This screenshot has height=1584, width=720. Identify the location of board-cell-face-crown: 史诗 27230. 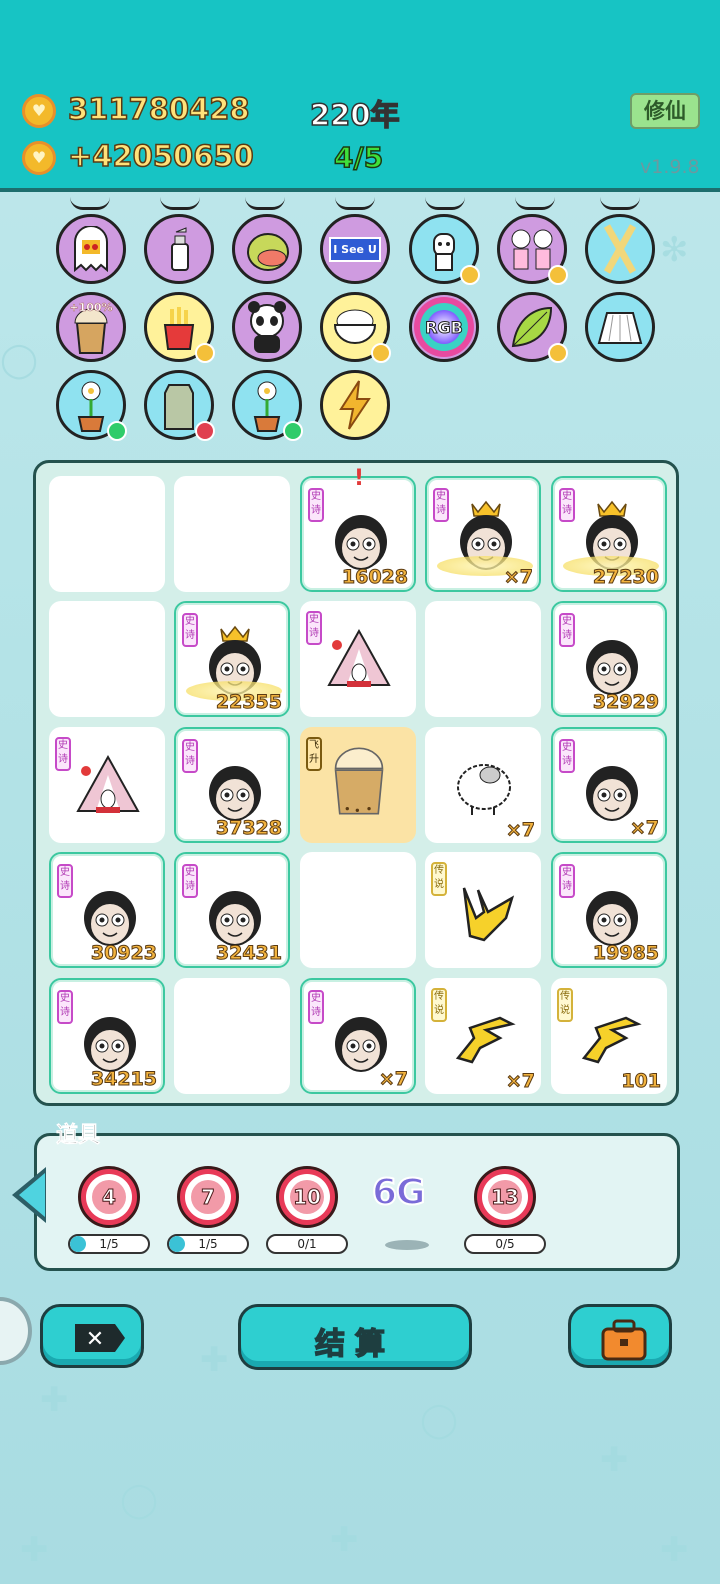
(609, 534).